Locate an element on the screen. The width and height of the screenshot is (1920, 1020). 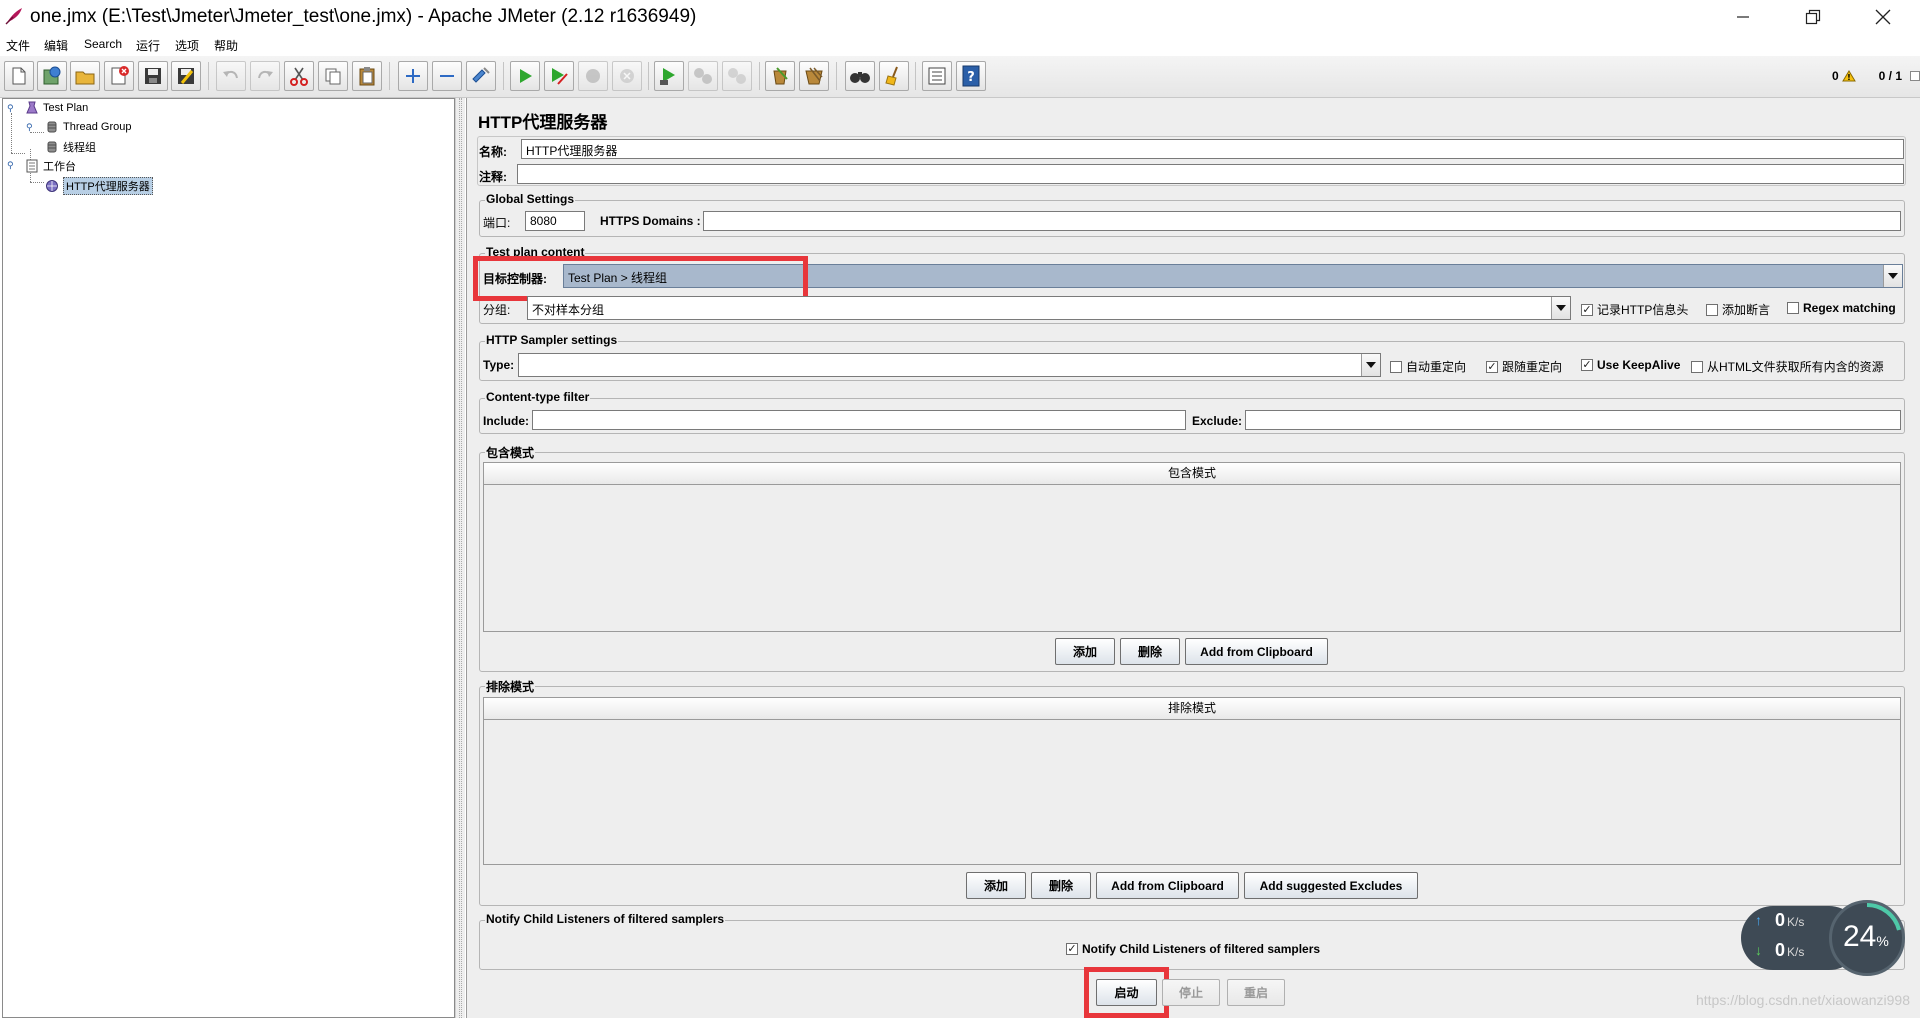
exclude-filter-input is located at coordinates (1573, 420).